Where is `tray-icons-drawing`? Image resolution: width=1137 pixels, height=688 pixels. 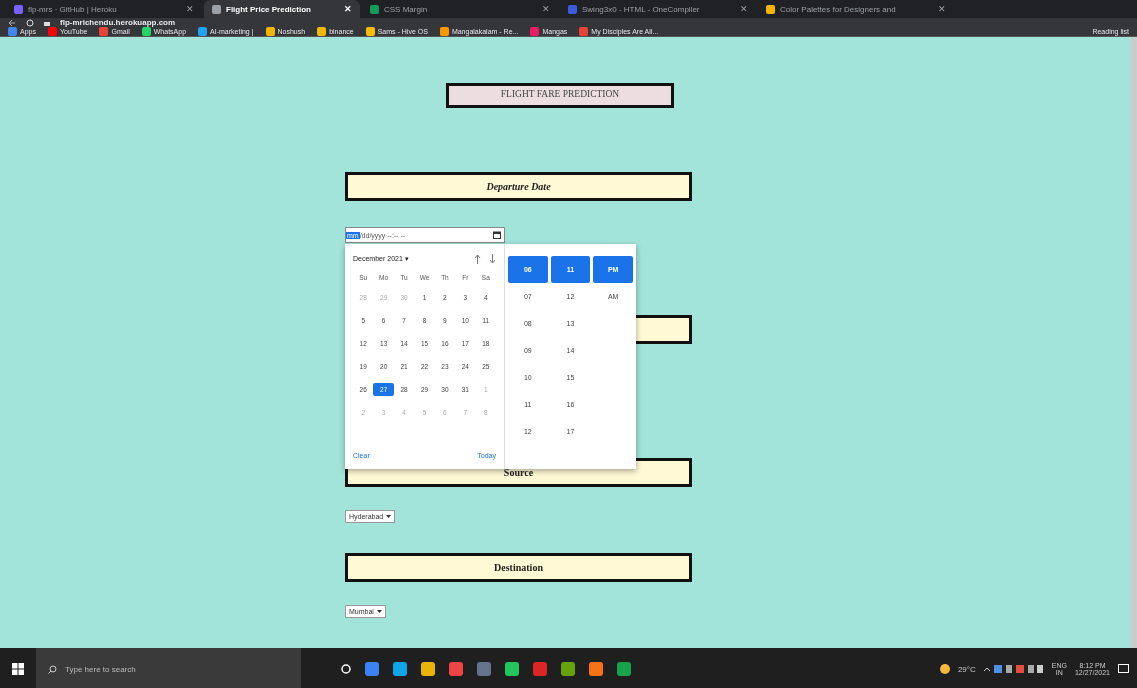 tray-icons-drawing is located at coordinates (1013, 669).